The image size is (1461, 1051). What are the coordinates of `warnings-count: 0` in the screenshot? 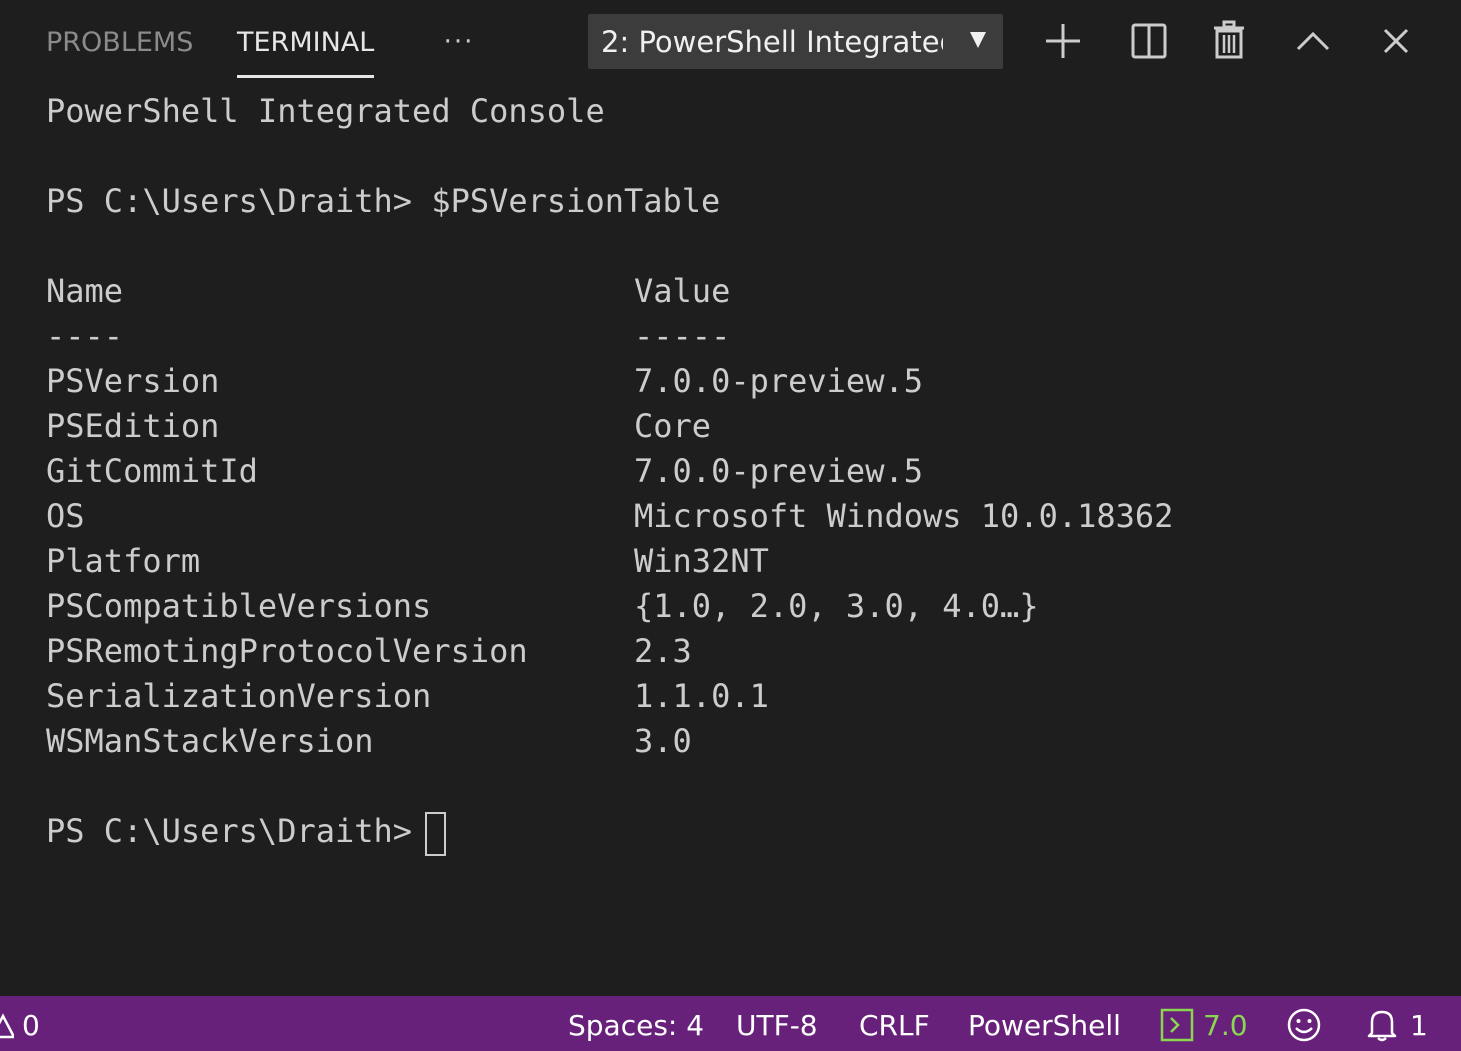 It's located at (31, 1025).